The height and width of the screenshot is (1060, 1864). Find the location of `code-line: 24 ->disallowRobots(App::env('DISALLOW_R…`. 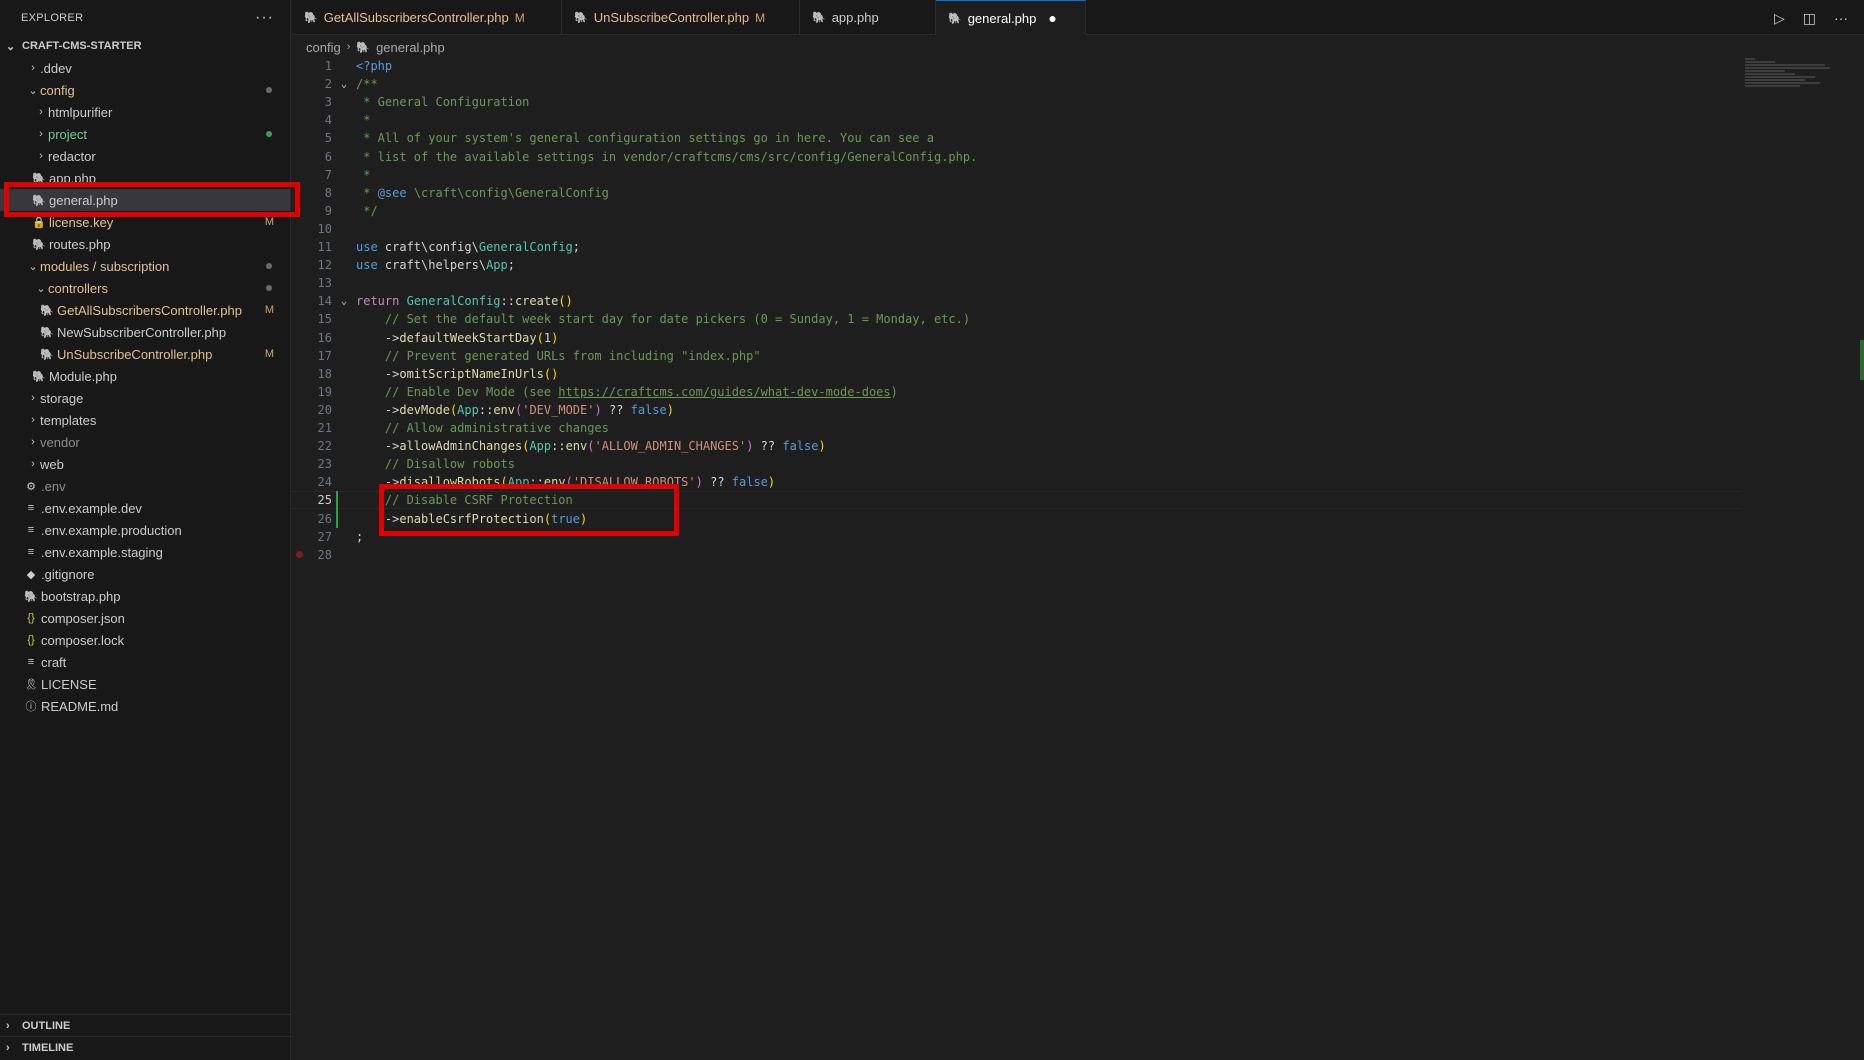

code-line: 24 ->disallowRobots(App::env('DISALLOW_R… is located at coordinates (1017, 482).